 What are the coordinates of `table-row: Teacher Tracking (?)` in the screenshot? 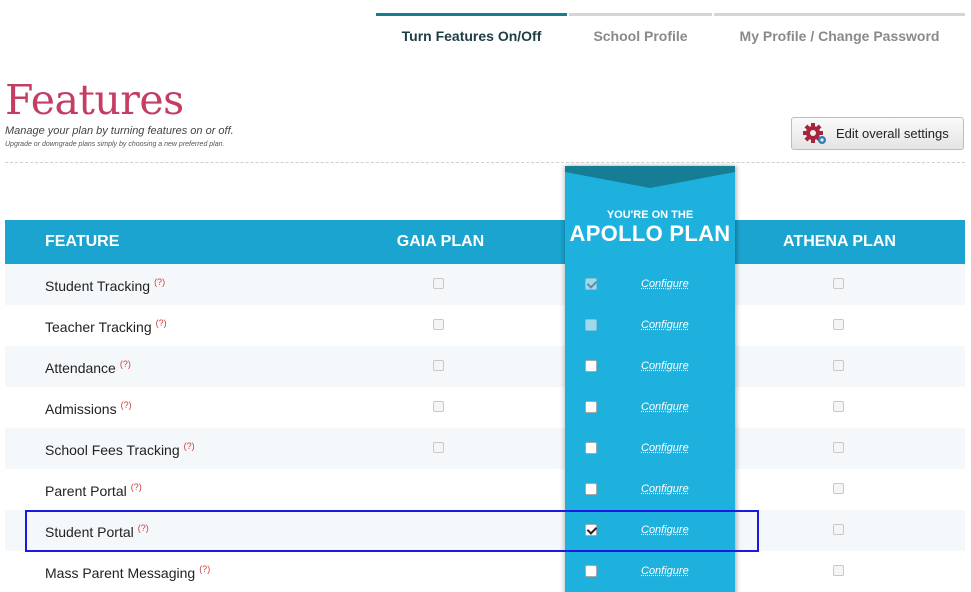 It's located at (485, 325).